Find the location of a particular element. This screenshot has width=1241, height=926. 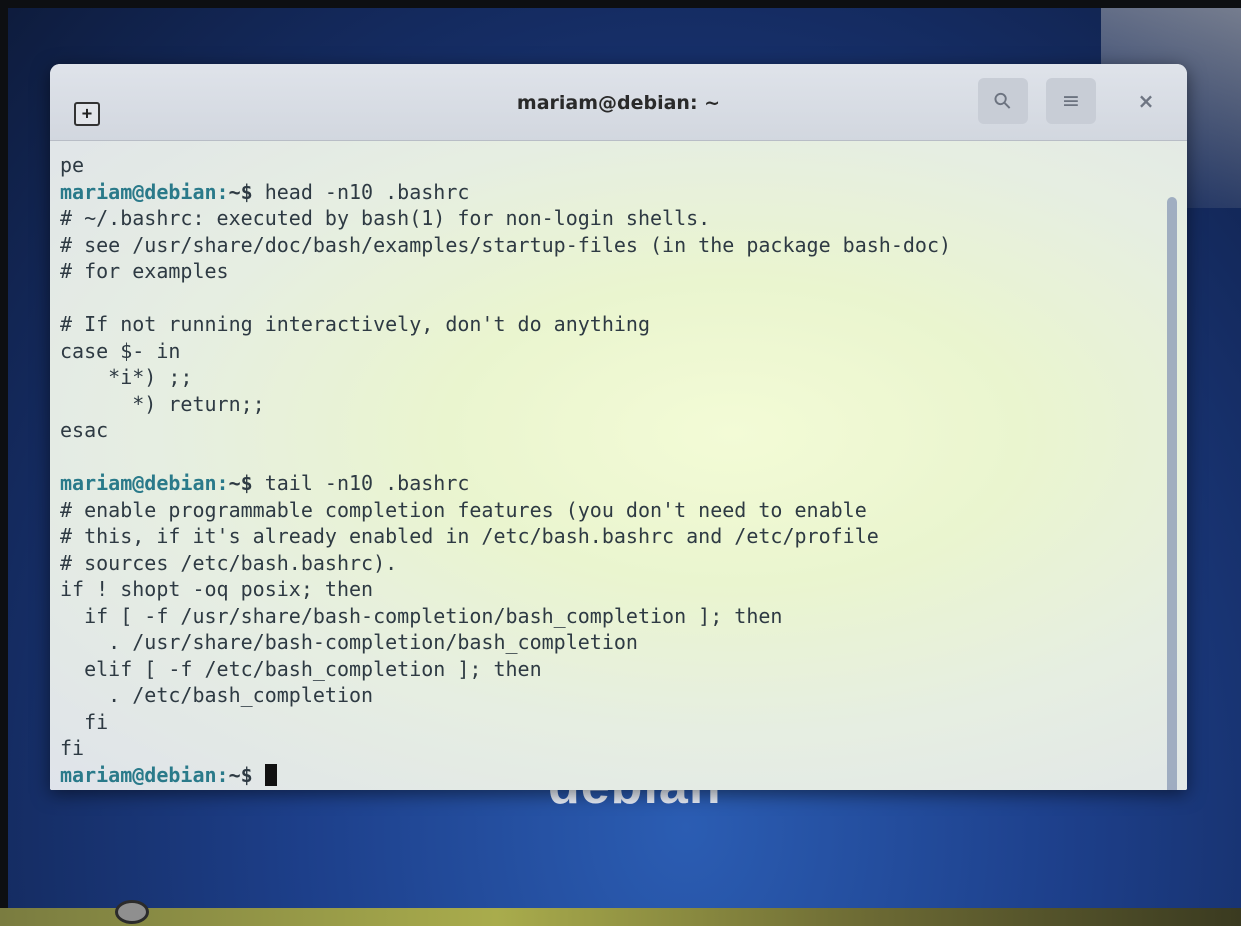

output-text: # for examples is located at coordinates (144, 271).